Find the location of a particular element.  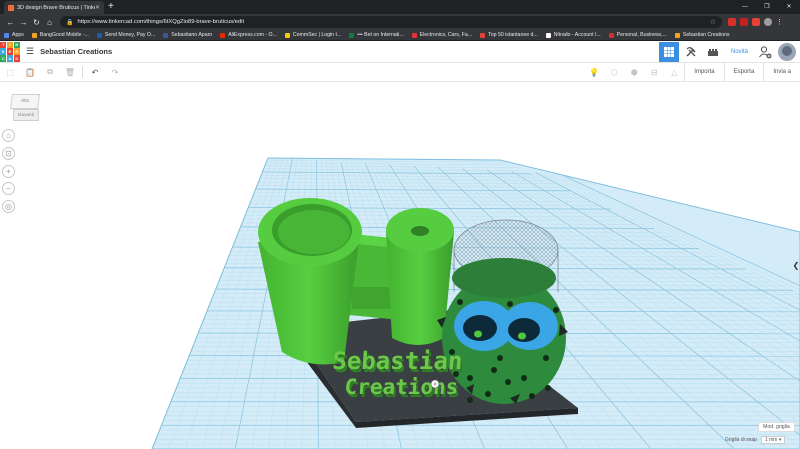

close-window-button: ✕ is located at coordinates (789, 7).